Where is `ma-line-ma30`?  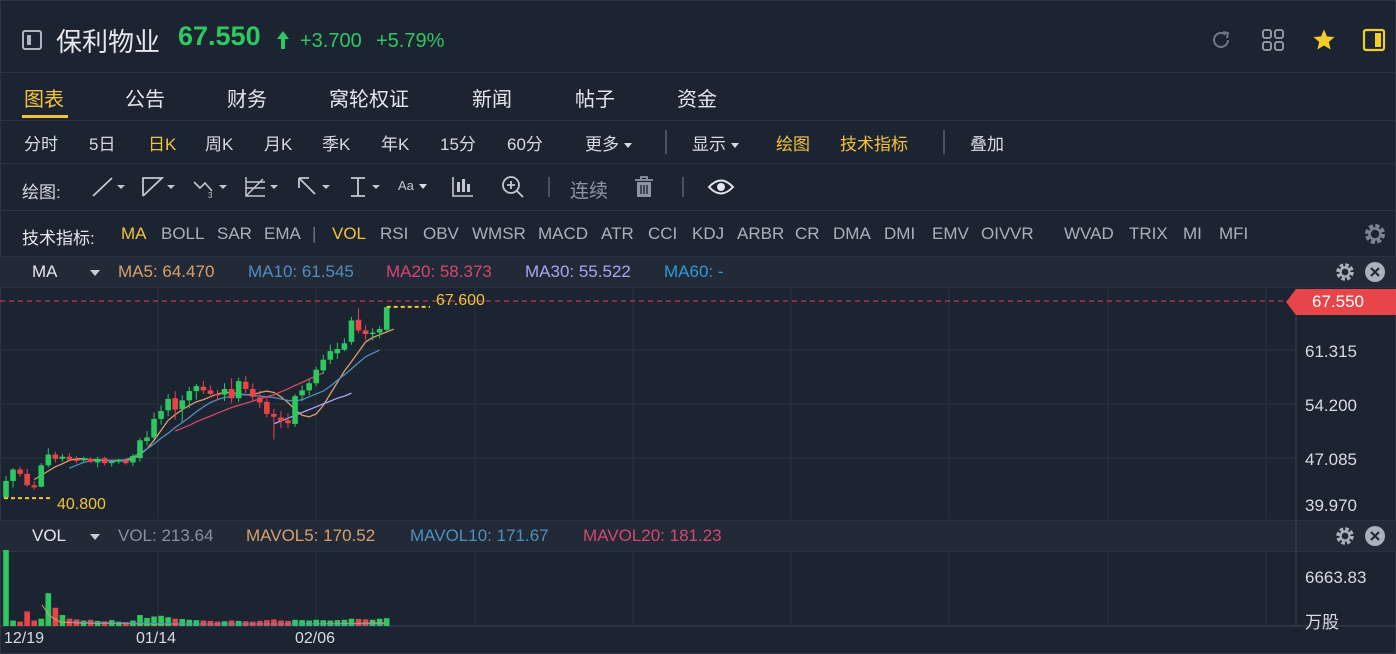 ma-line-ma30 is located at coordinates (312, 408).